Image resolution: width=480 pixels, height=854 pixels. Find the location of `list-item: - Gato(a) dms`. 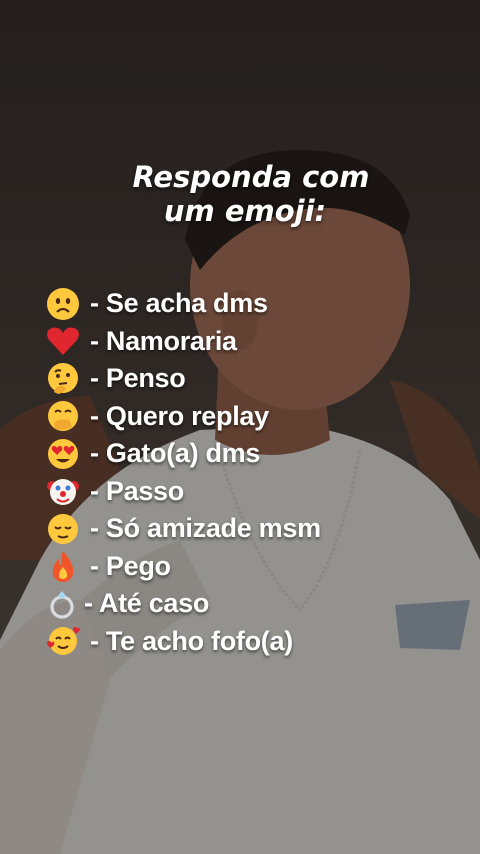

list-item: - Gato(a) dms is located at coordinates (182, 454).